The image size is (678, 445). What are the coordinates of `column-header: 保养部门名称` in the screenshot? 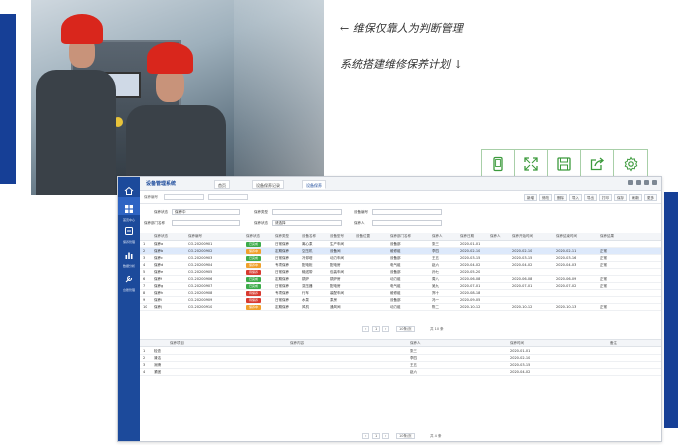 It's located at (400, 236).